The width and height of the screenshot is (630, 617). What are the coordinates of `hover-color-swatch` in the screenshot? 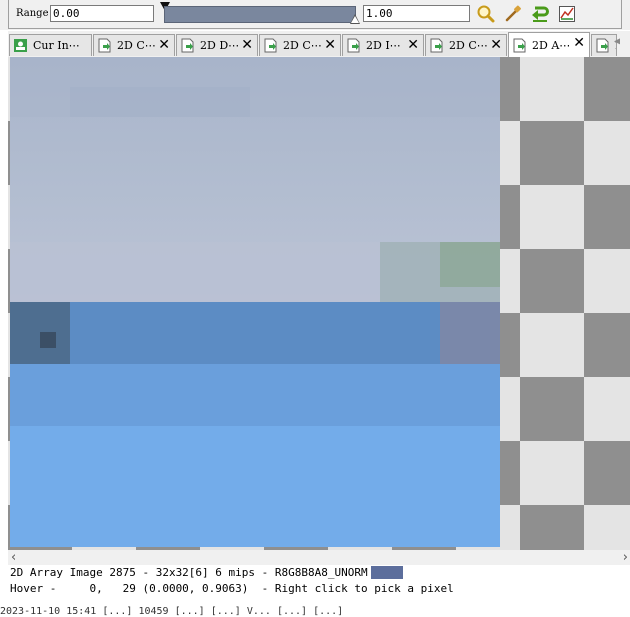 It's located at (386, 572).